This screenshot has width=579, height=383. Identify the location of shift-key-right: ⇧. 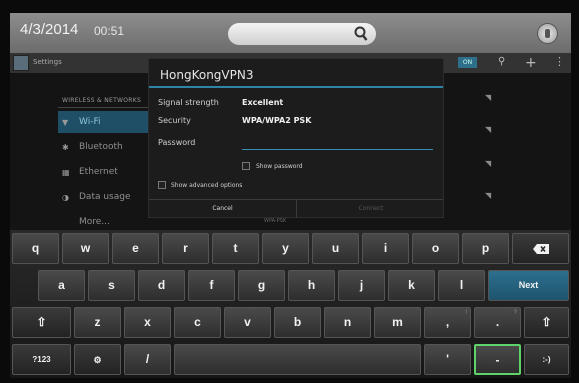
(546, 322).